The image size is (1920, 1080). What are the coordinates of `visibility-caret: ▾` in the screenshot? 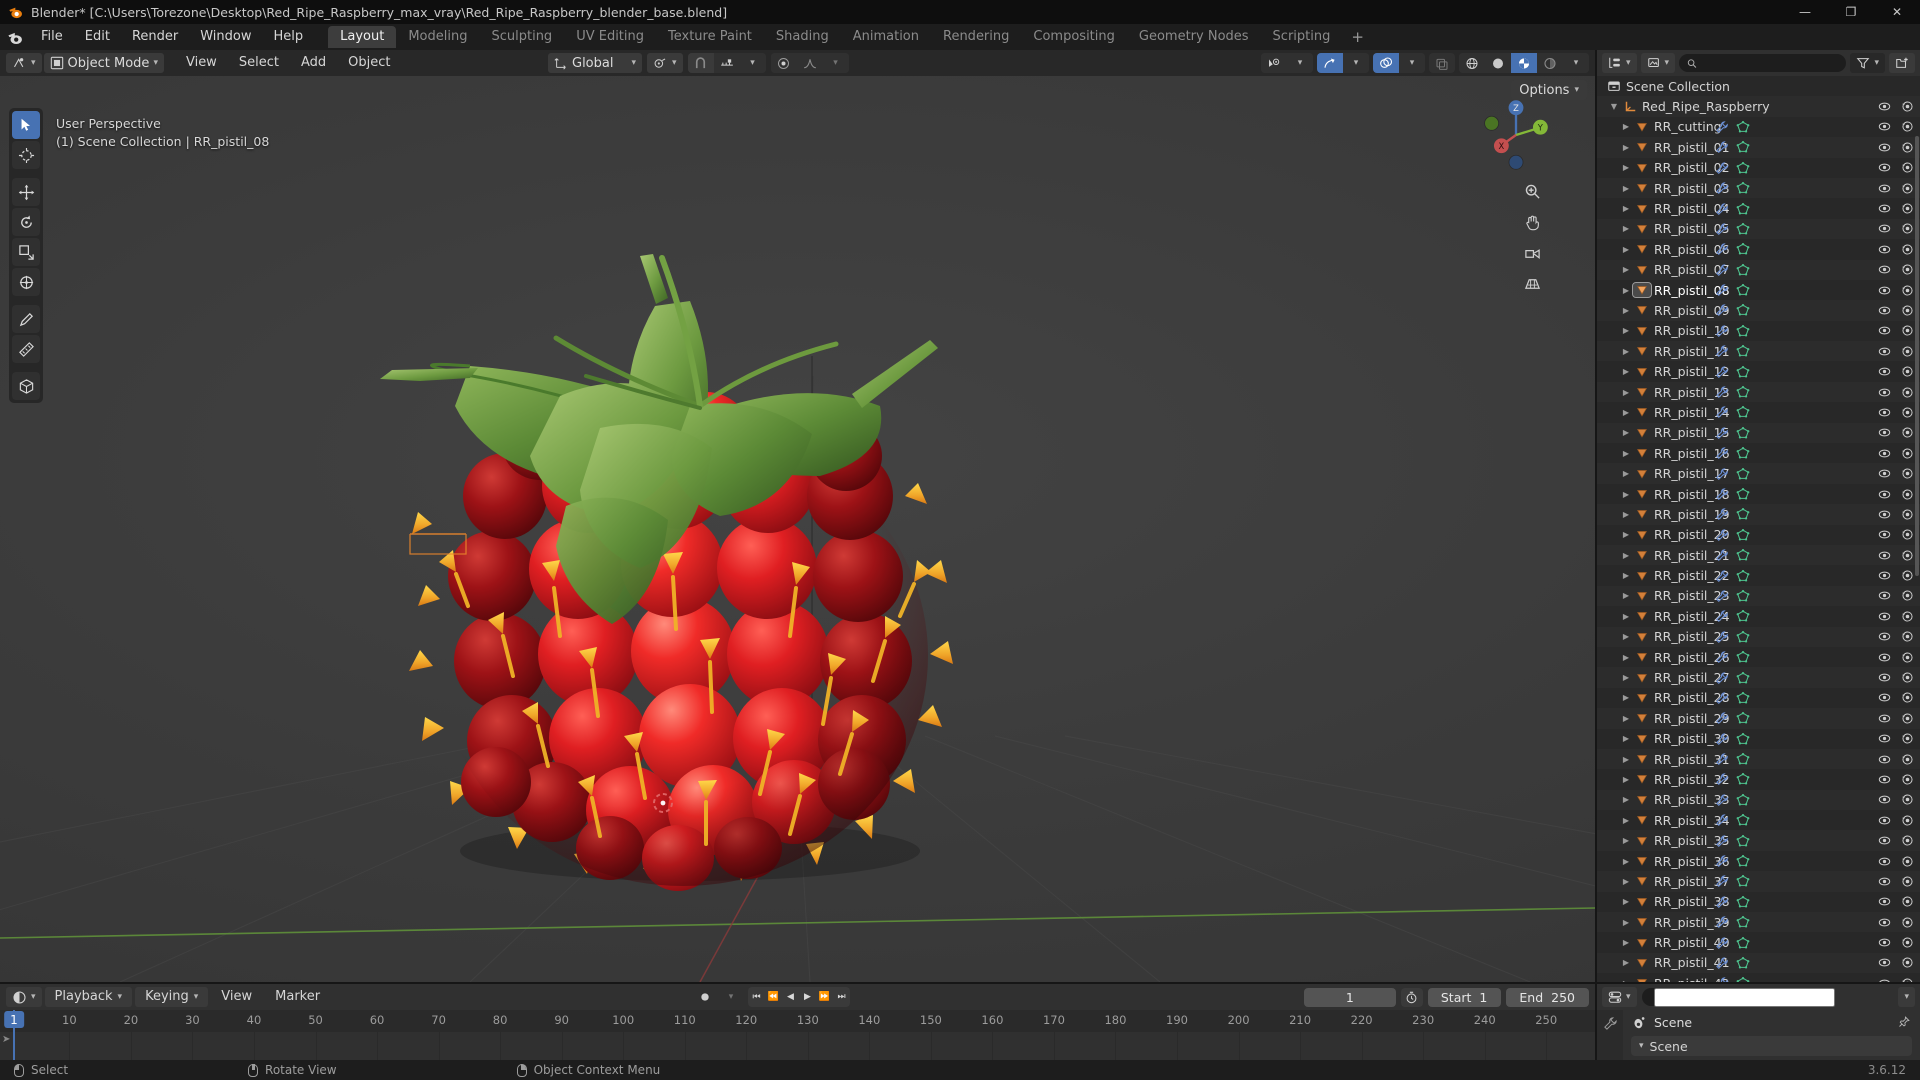 It's located at (1300, 63).